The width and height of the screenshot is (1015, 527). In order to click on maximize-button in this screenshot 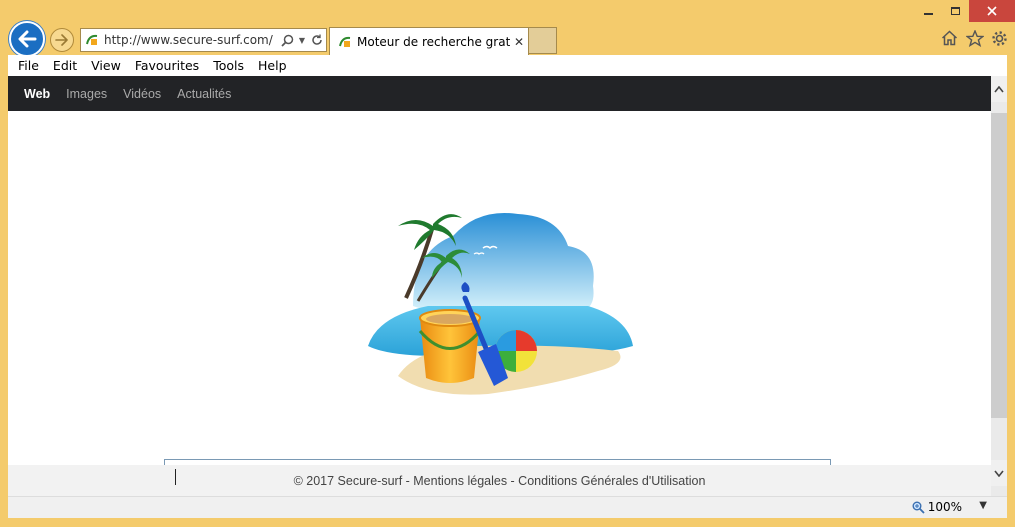, I will do `click(955, 11)`.